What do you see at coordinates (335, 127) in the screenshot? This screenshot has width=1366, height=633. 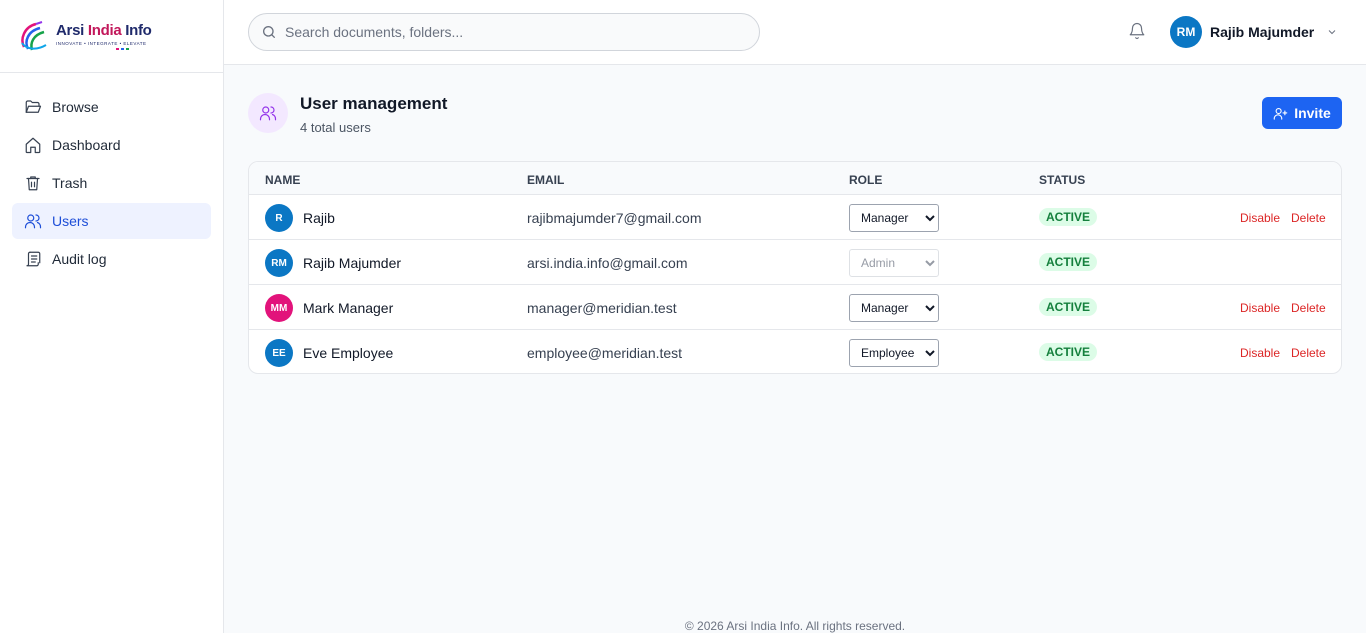 I see `user-count: 4 total users` at bounding box center [335, 127].